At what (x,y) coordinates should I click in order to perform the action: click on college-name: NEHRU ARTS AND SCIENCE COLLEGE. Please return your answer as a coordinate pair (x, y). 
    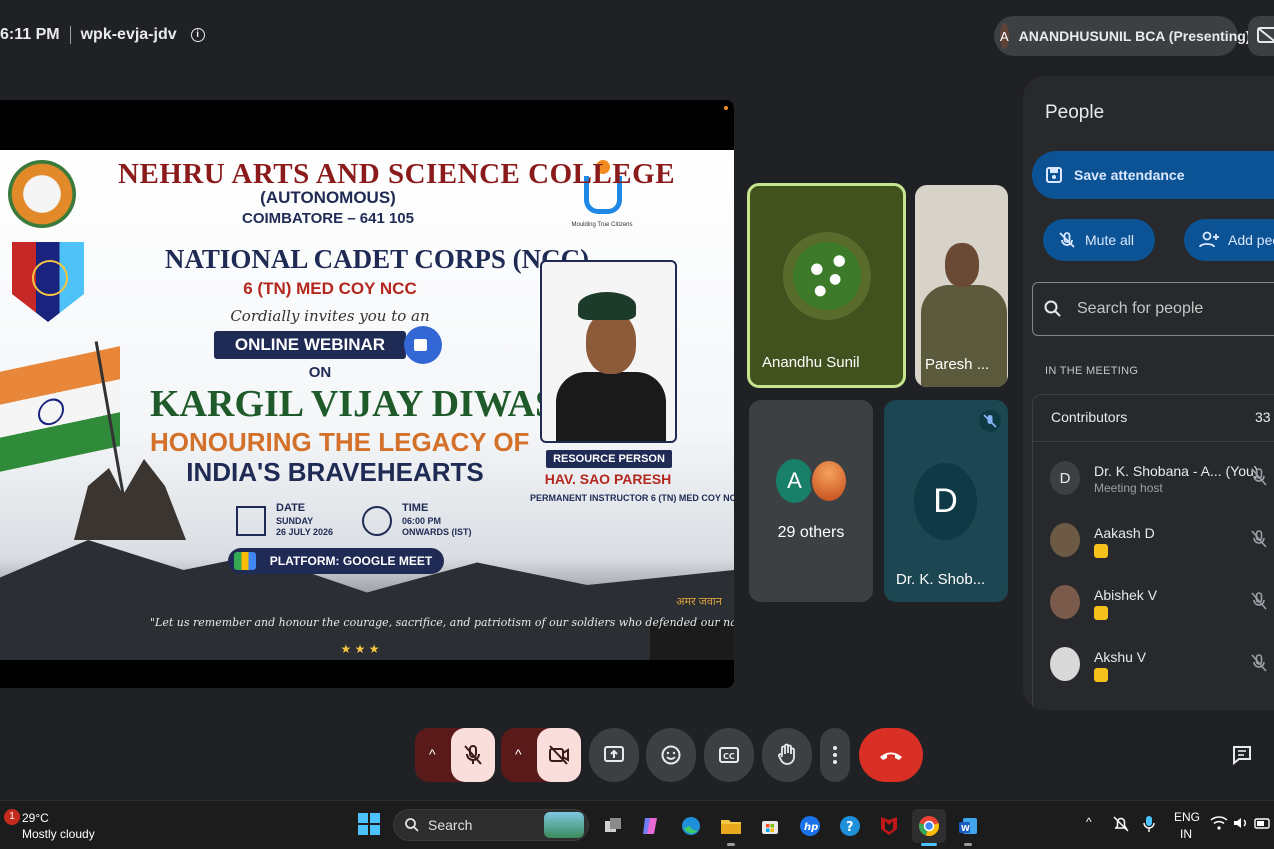
    Looking at the image, I should click on (397, 174).